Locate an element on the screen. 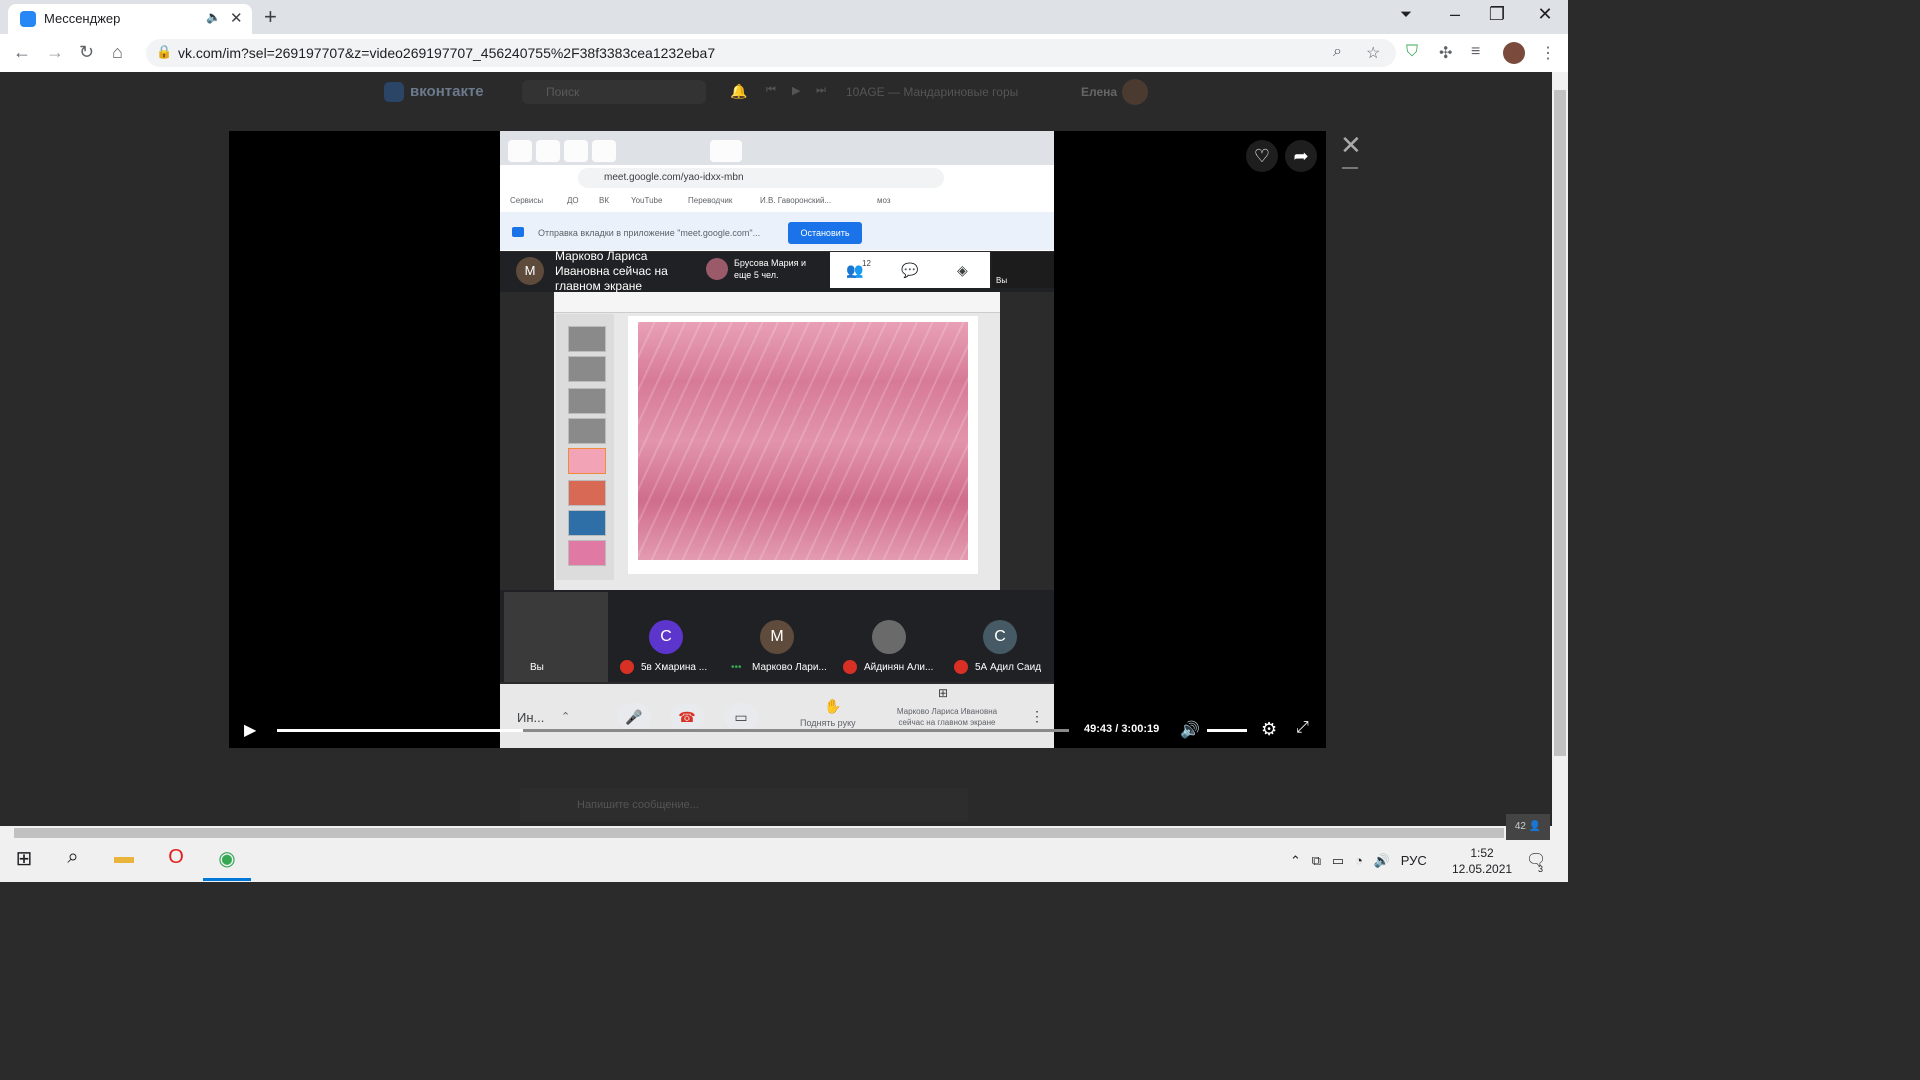 The height and width of the screenshot is (1080, 1920). bookmark-item: Переводчик is located at coordinates (710, 200).